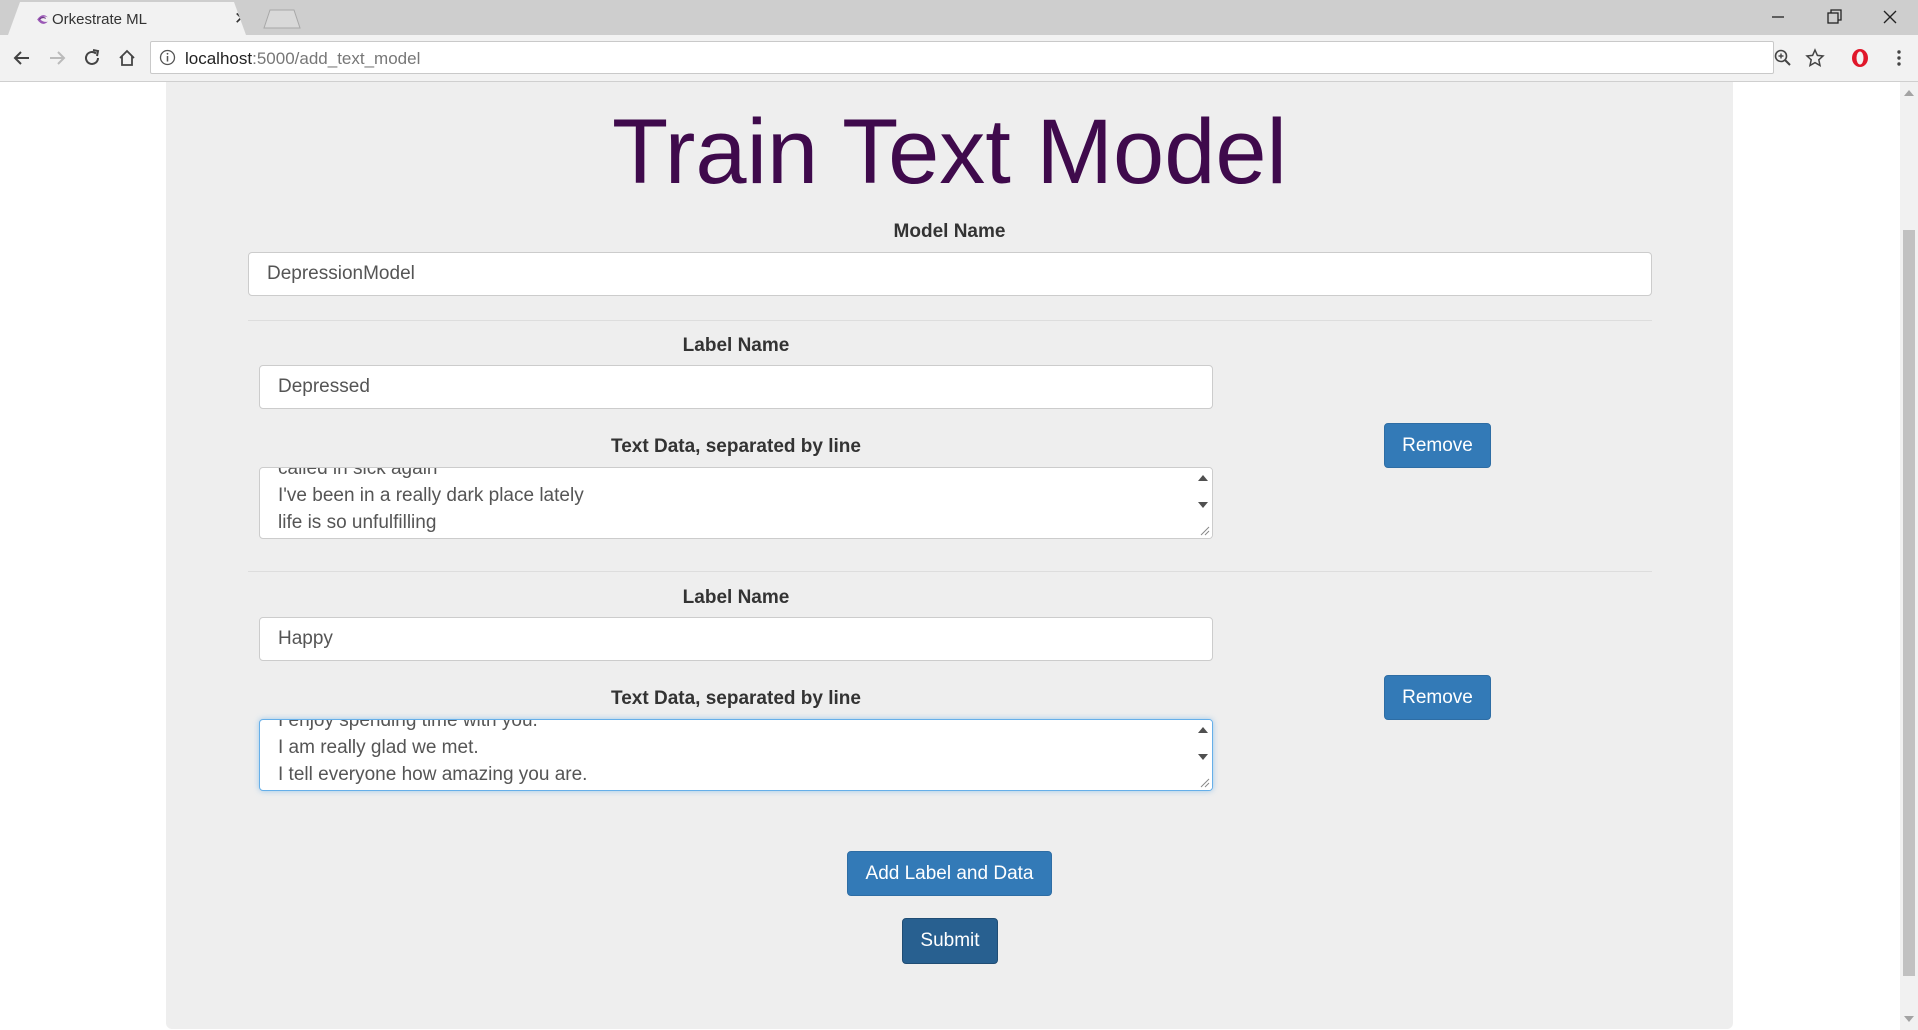 Image resolution: width=1918 pixels, height=1030 pixels. What do you see at coordinates (302, 59) in the screenshot?
I see `url-text: localhost:5000/add_text_model` at bounding box center [302, 59].